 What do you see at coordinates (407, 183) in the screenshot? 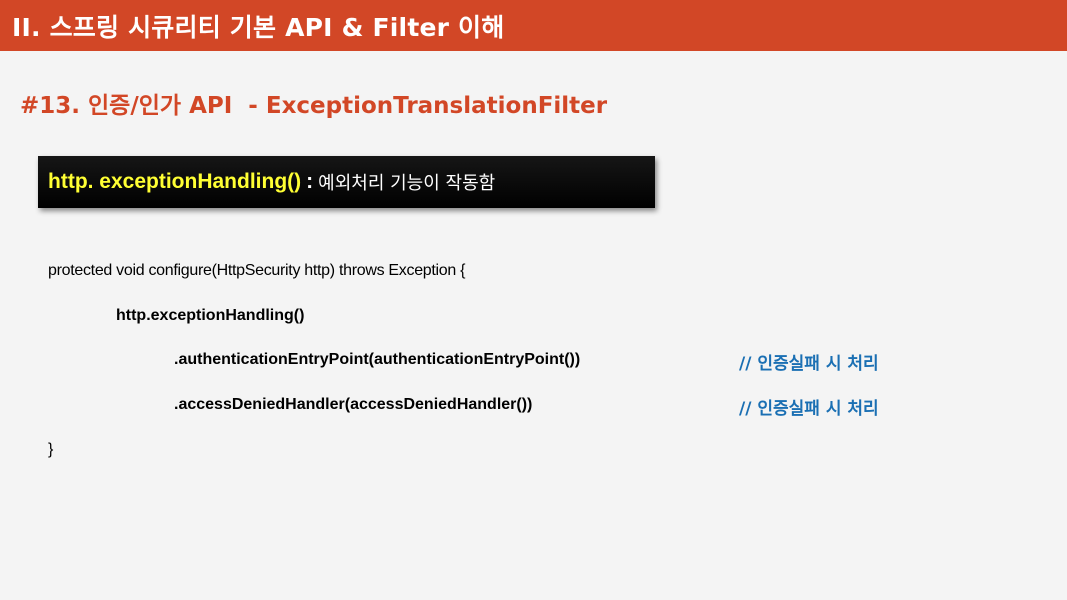
I see `callout-description: 예외처리 기능이 작동함` at bounding box center [407, 183].